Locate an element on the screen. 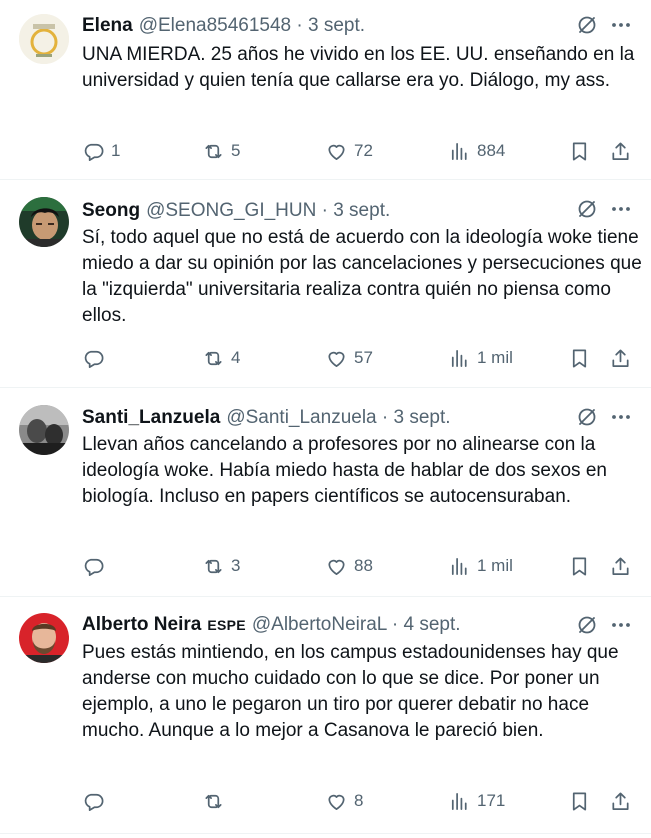 The image size is (651, 838). like-count: 57 is located at coordinates (363, 357).